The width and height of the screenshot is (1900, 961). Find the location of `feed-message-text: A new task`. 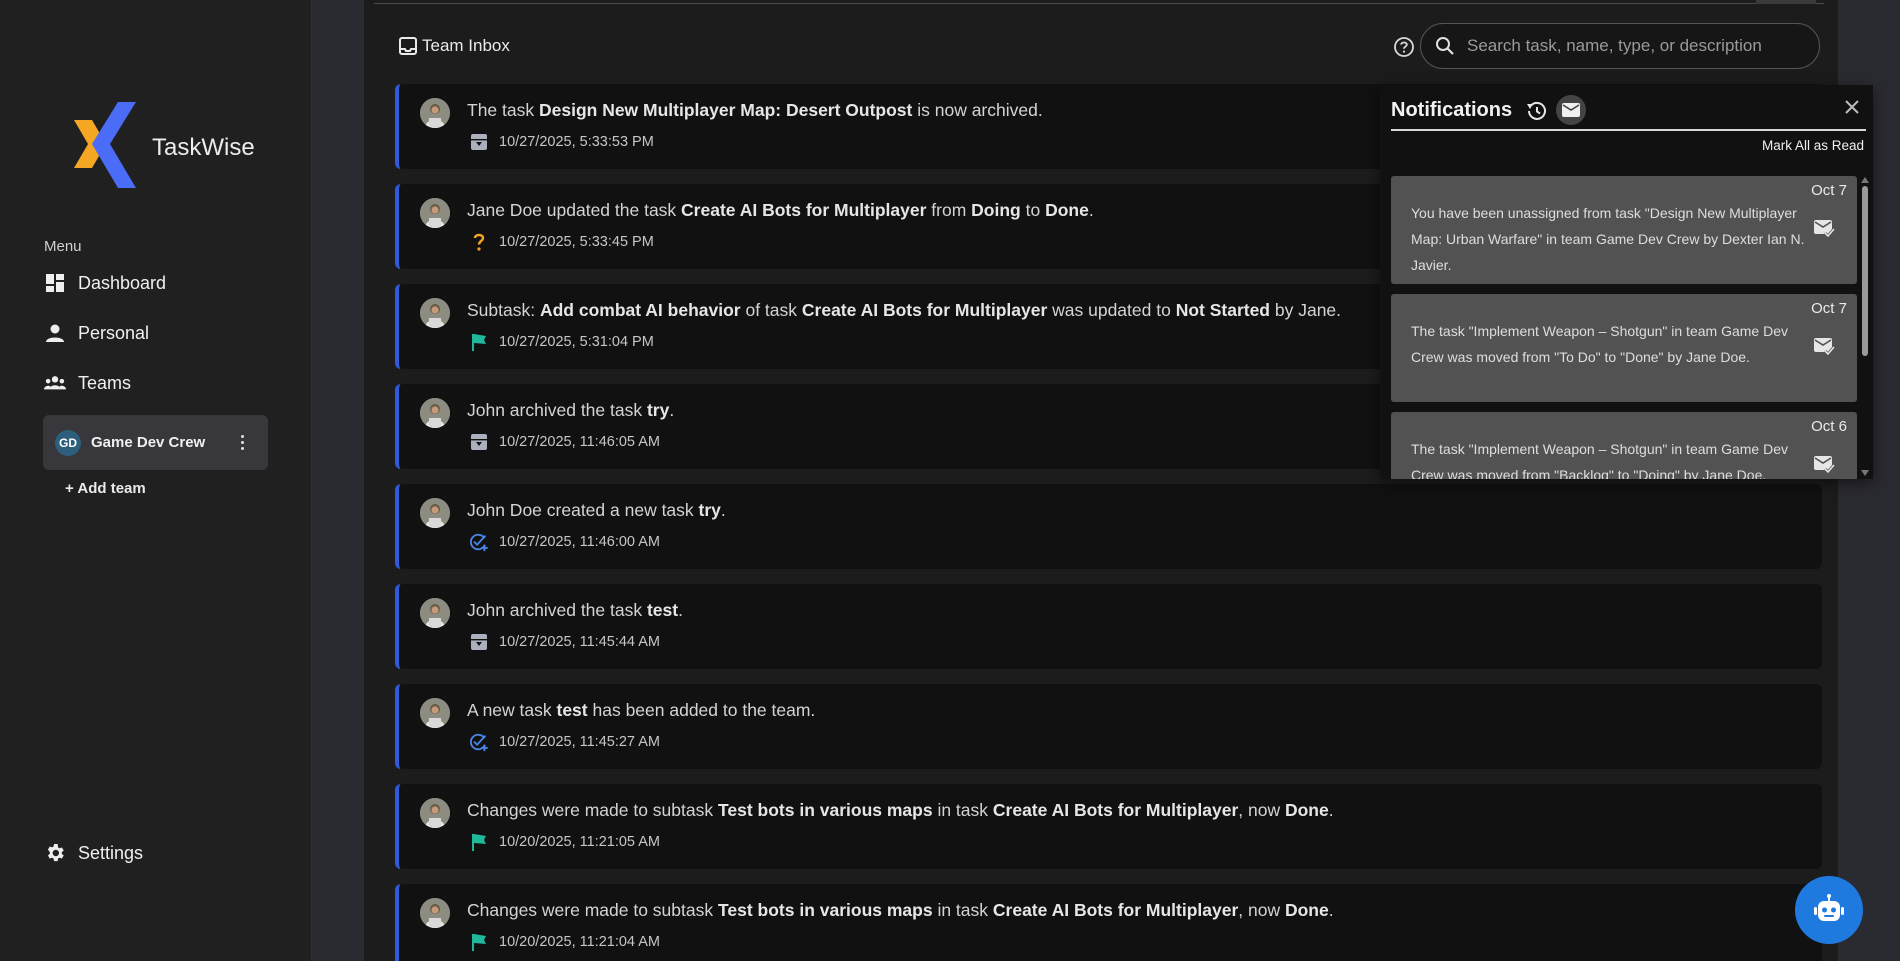

feed-message-text: A new task is located at coordinates (512, 710).